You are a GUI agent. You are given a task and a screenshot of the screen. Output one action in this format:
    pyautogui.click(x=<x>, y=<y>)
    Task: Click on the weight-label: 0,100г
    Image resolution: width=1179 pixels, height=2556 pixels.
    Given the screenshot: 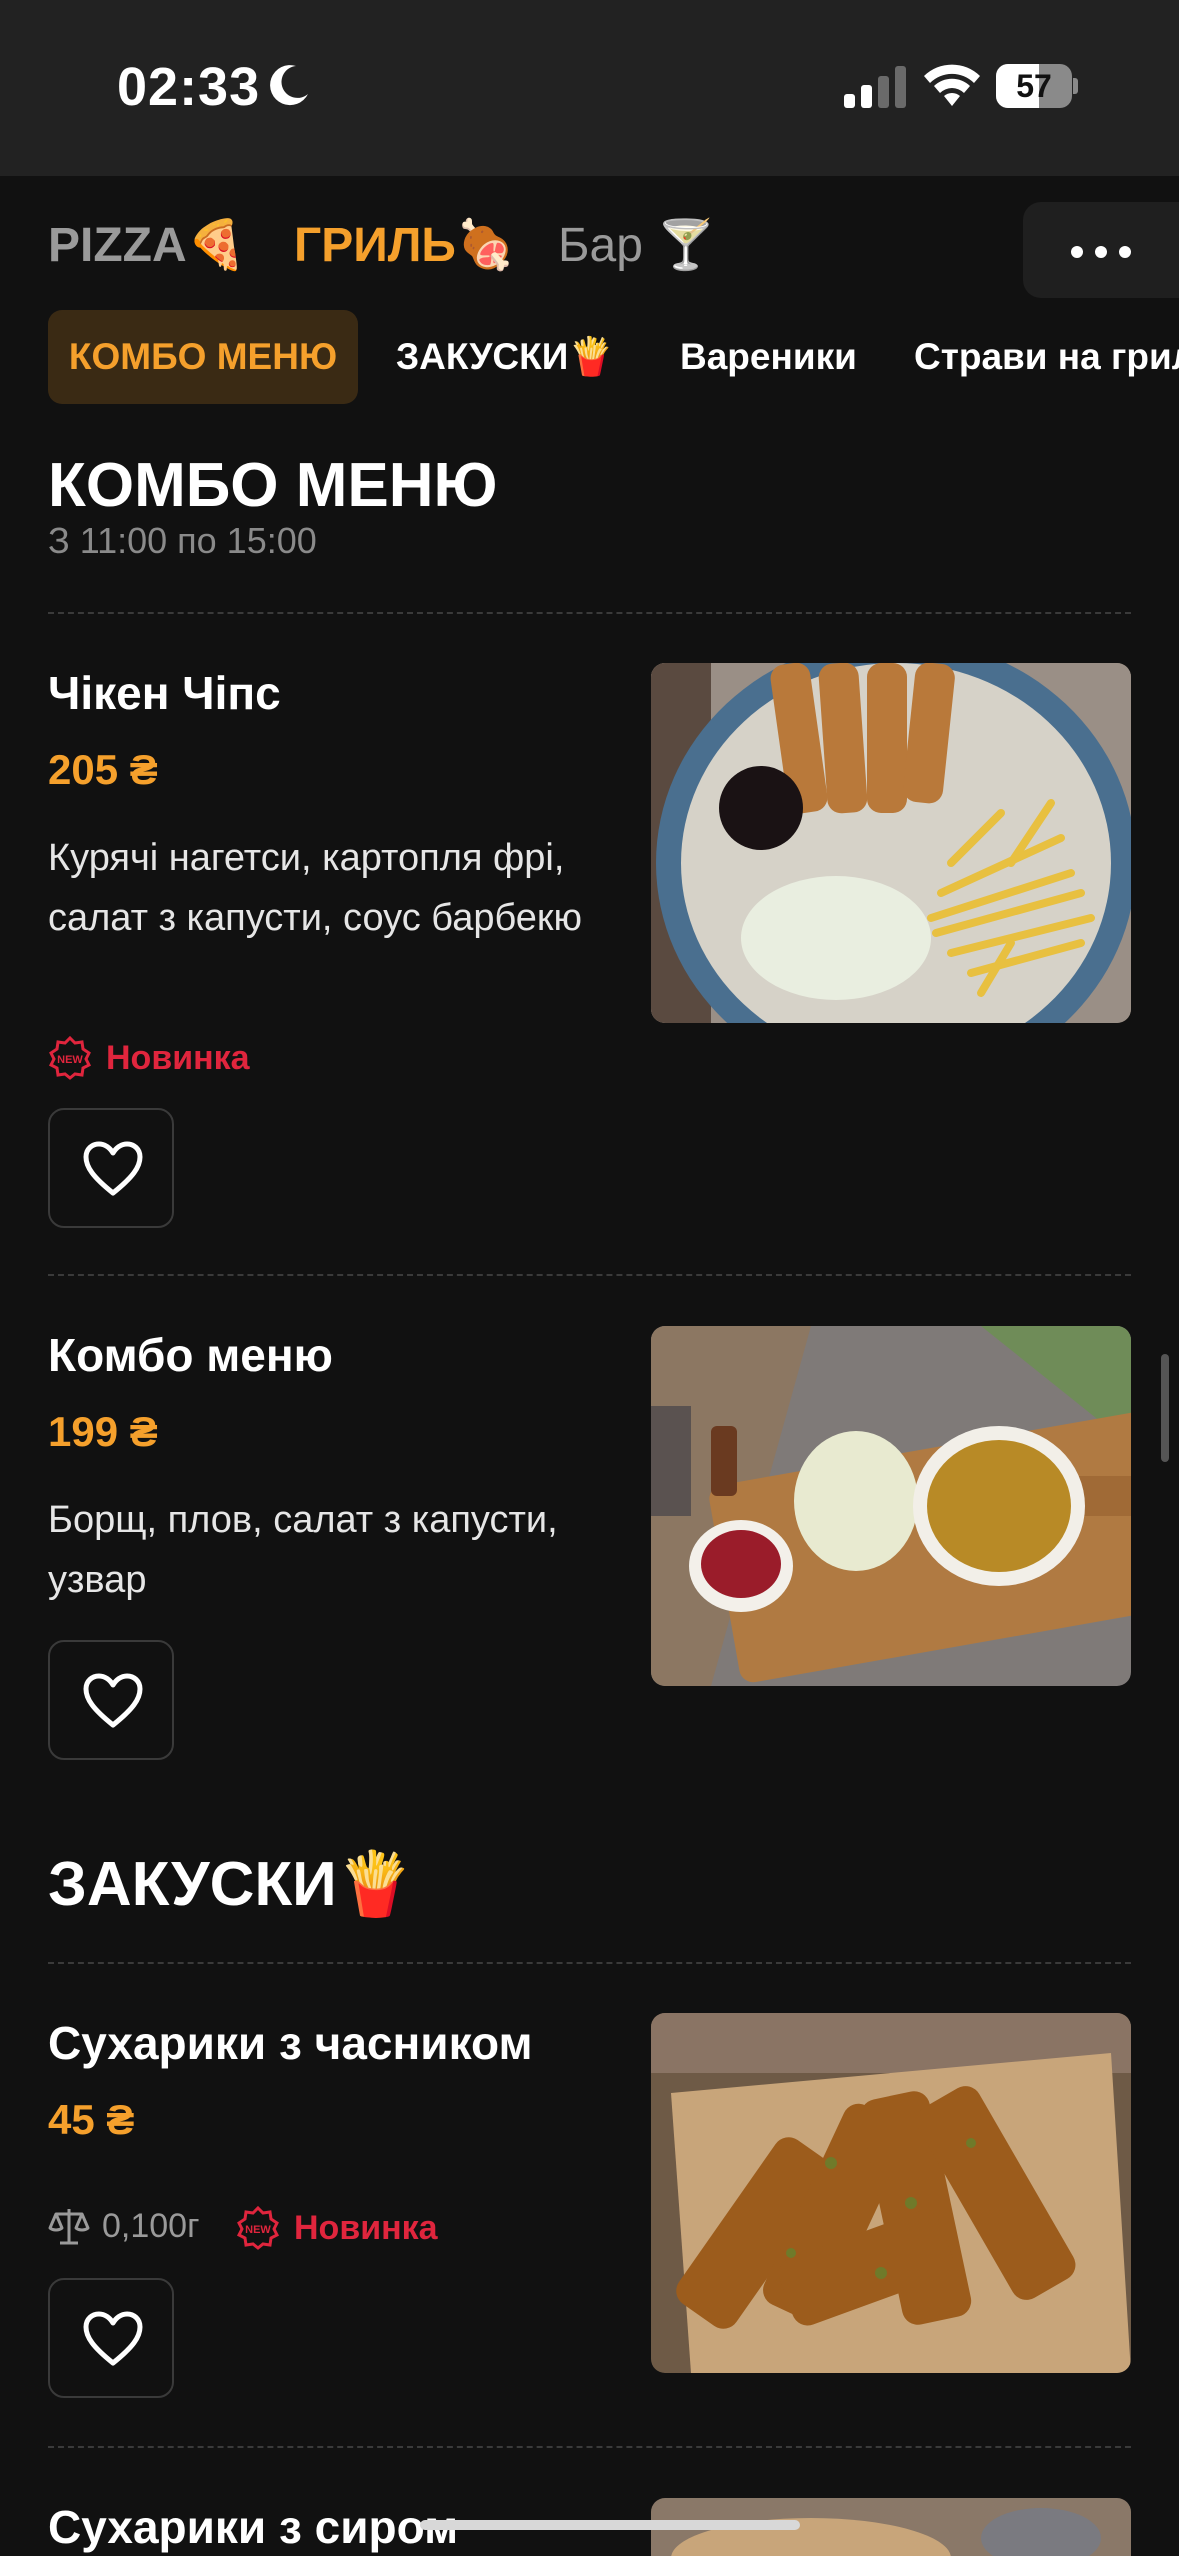 What is the action you would take?
    pyautogui.click(x=151, y=2225)
    